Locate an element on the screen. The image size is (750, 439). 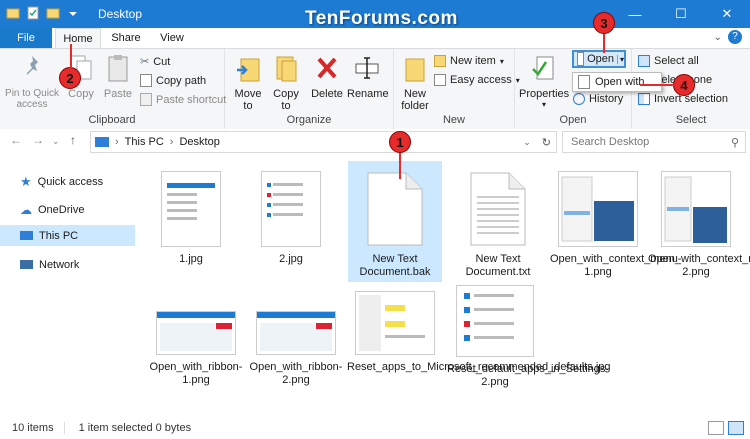
select-all-button: Select all is located at coordinates (668, 61).